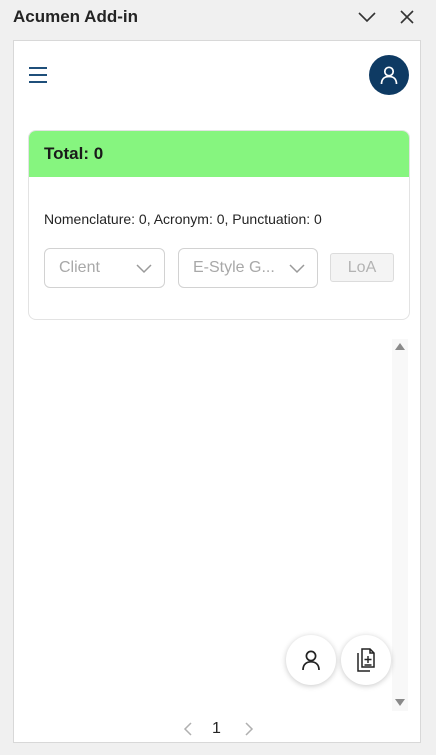  What do you see at coordinates (79, 267) in the screenshot?
I see `client-placeholder: Client` at bounding box center [79, 267].